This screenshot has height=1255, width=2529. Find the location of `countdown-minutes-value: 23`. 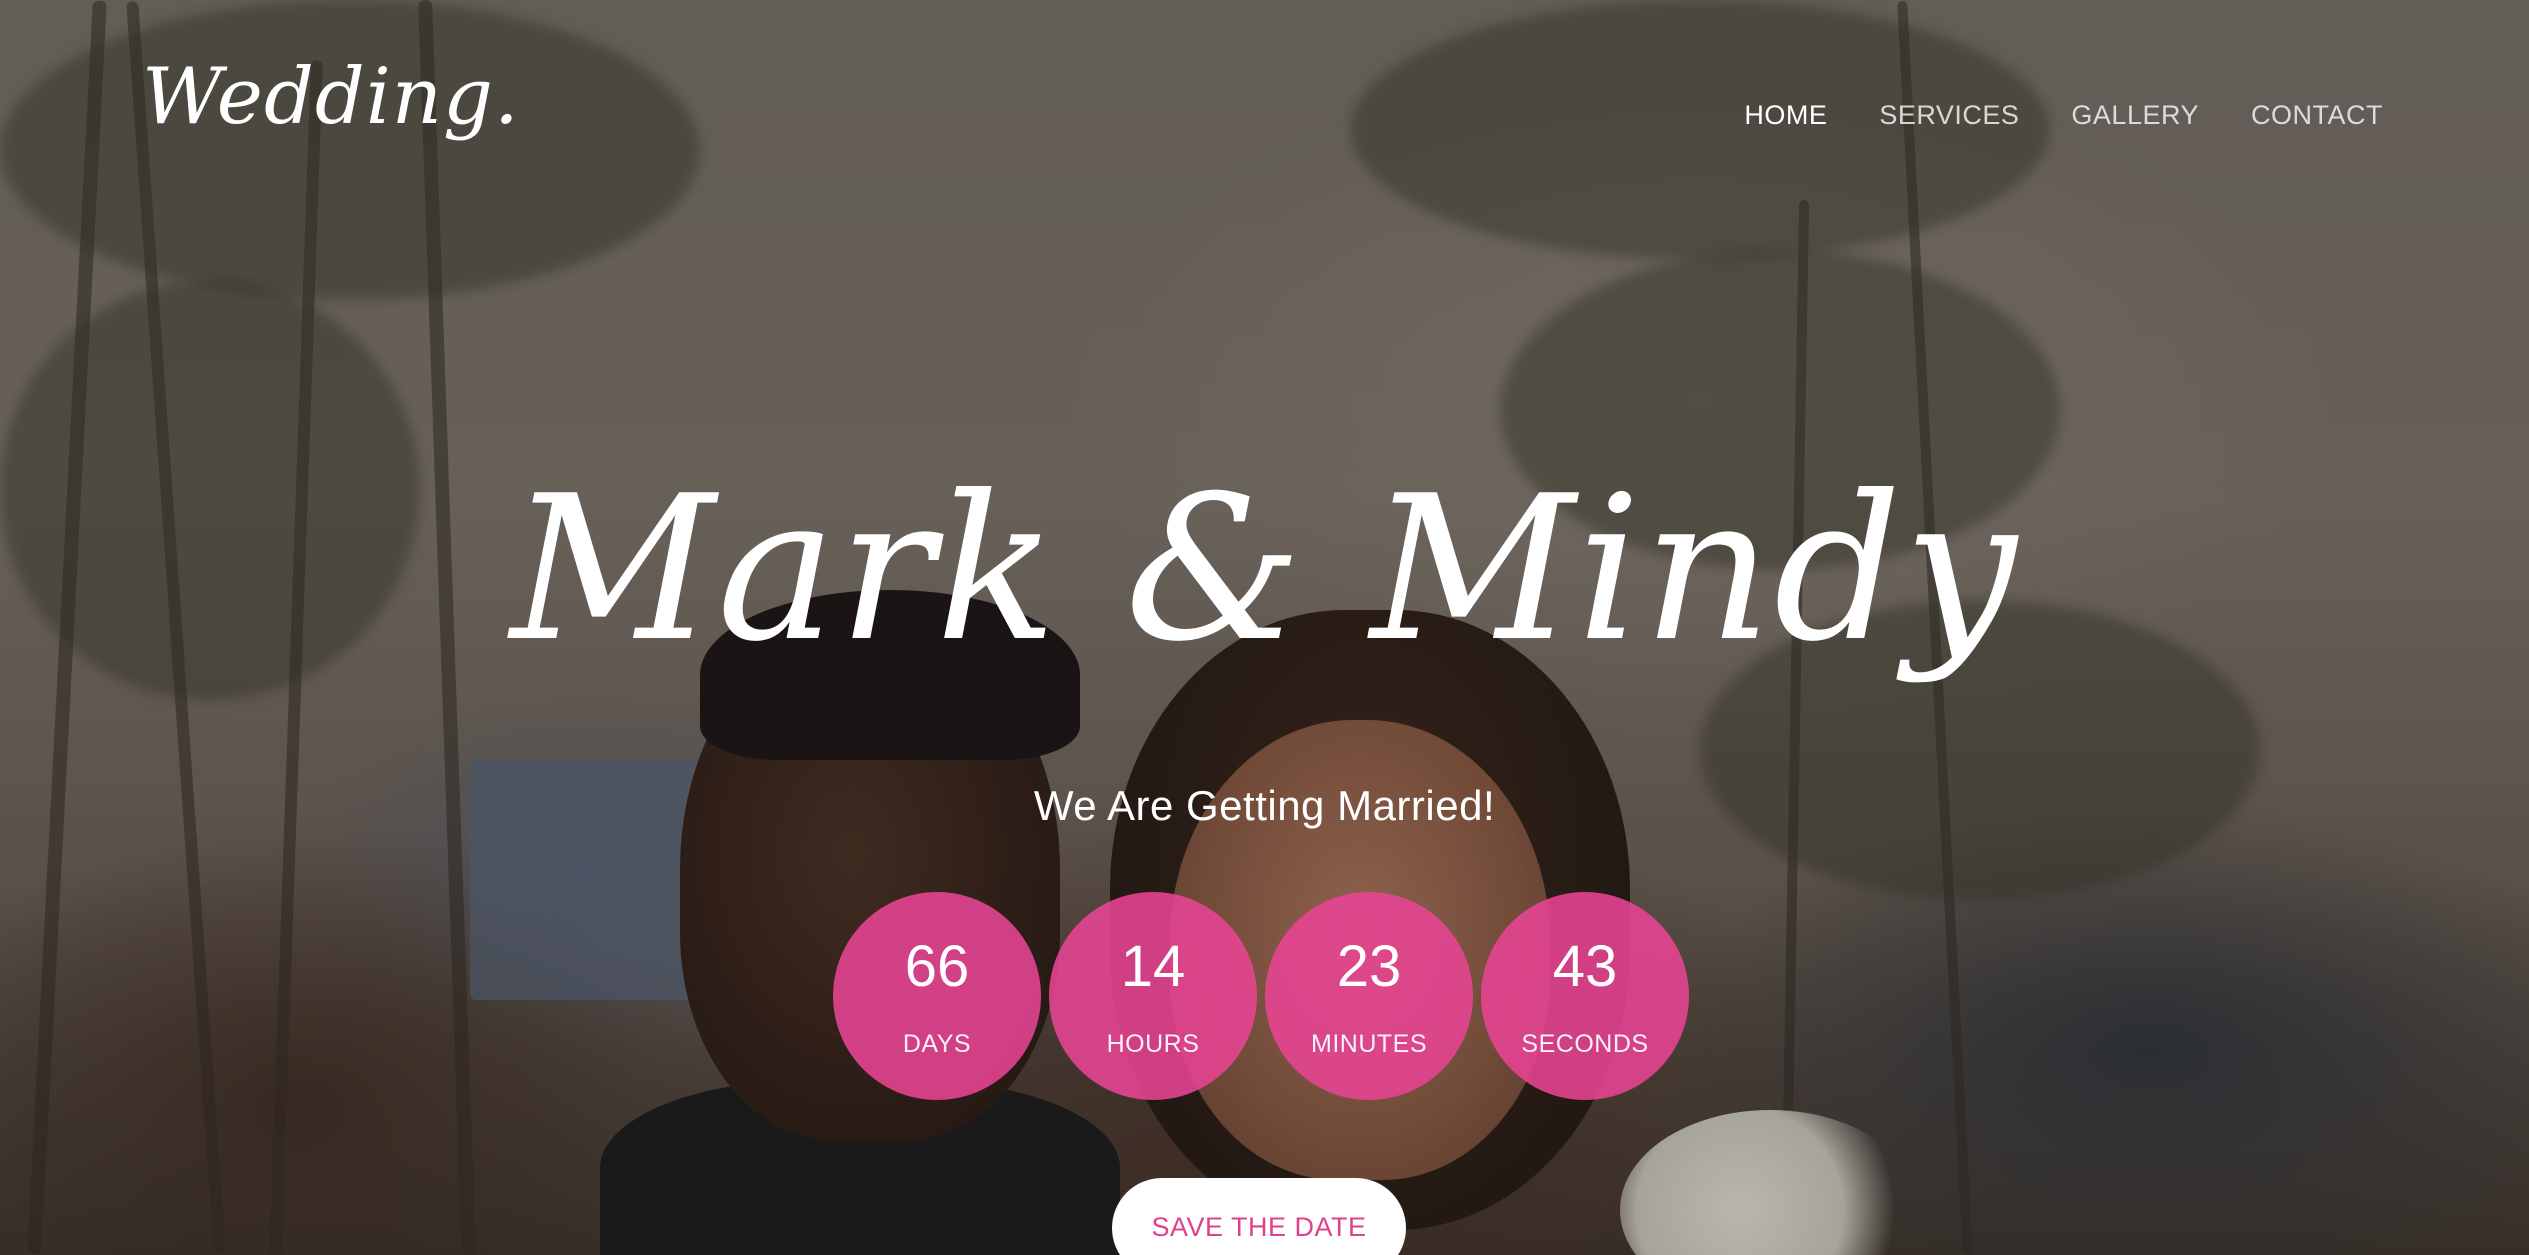

countdown-minutes-value: 23 is located at coordinates (1369, 966).